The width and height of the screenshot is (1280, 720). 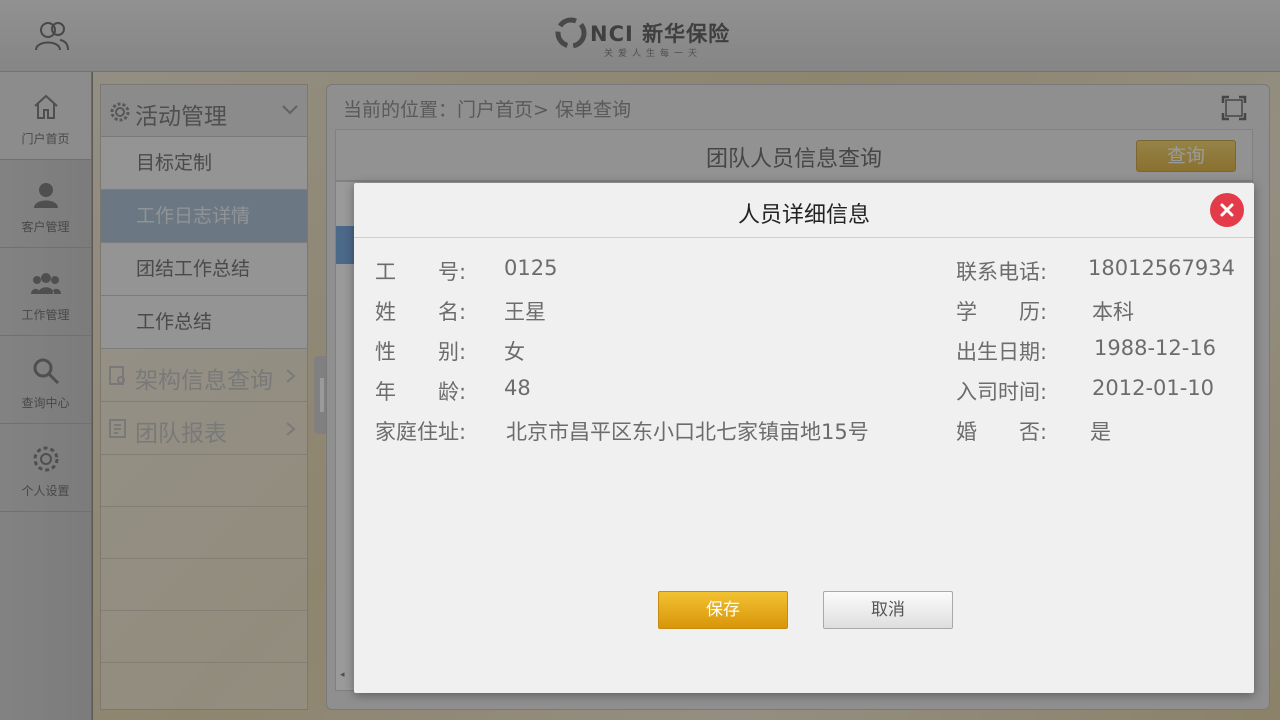 I want to click on field-label: 工 号:, so click(x=421, y=272).